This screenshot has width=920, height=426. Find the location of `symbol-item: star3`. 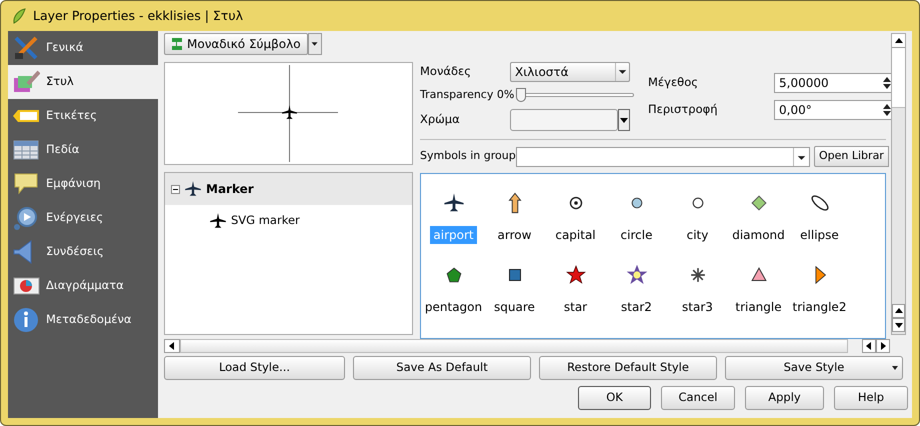

symbol-item: star3 is located at coordinates (697, 296).